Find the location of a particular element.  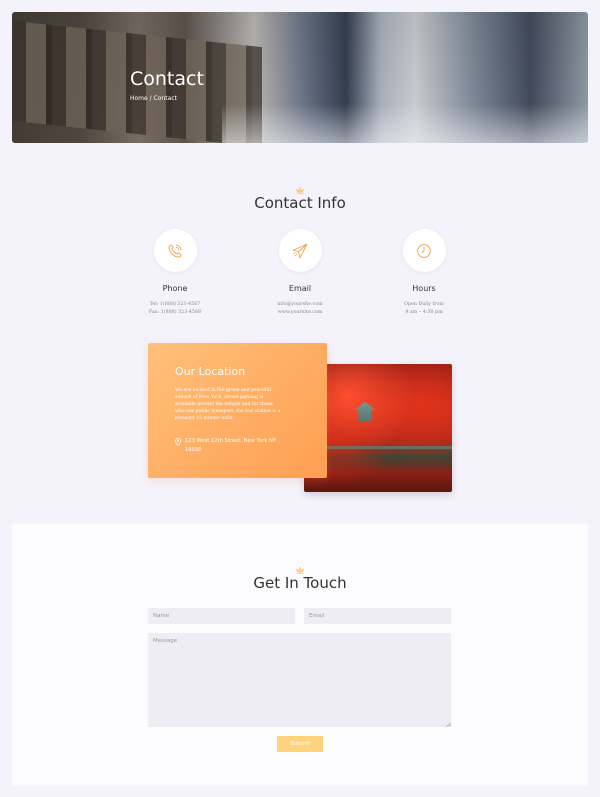

hours-line-2: 9 am – 4:30 pm is located at coordinates (424, 312).